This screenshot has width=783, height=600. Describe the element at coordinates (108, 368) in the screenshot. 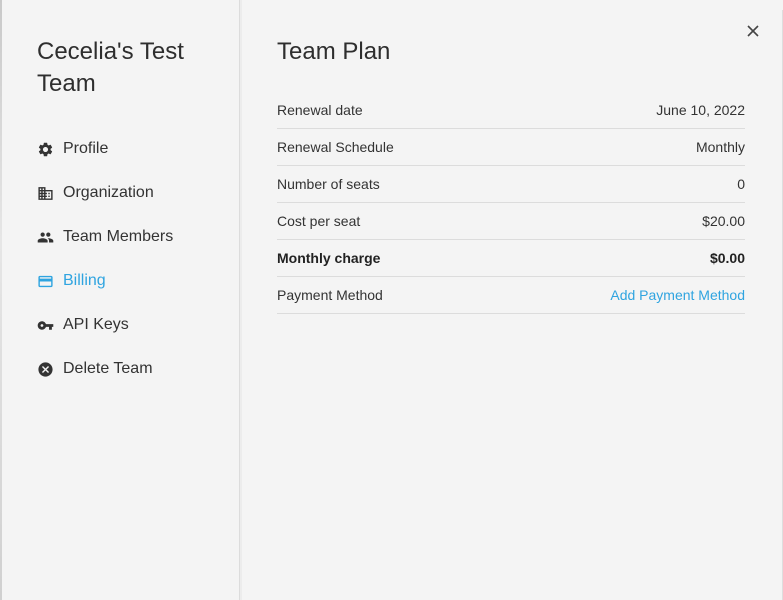

I see `sidebar-item-label: Delete Team` at that location.